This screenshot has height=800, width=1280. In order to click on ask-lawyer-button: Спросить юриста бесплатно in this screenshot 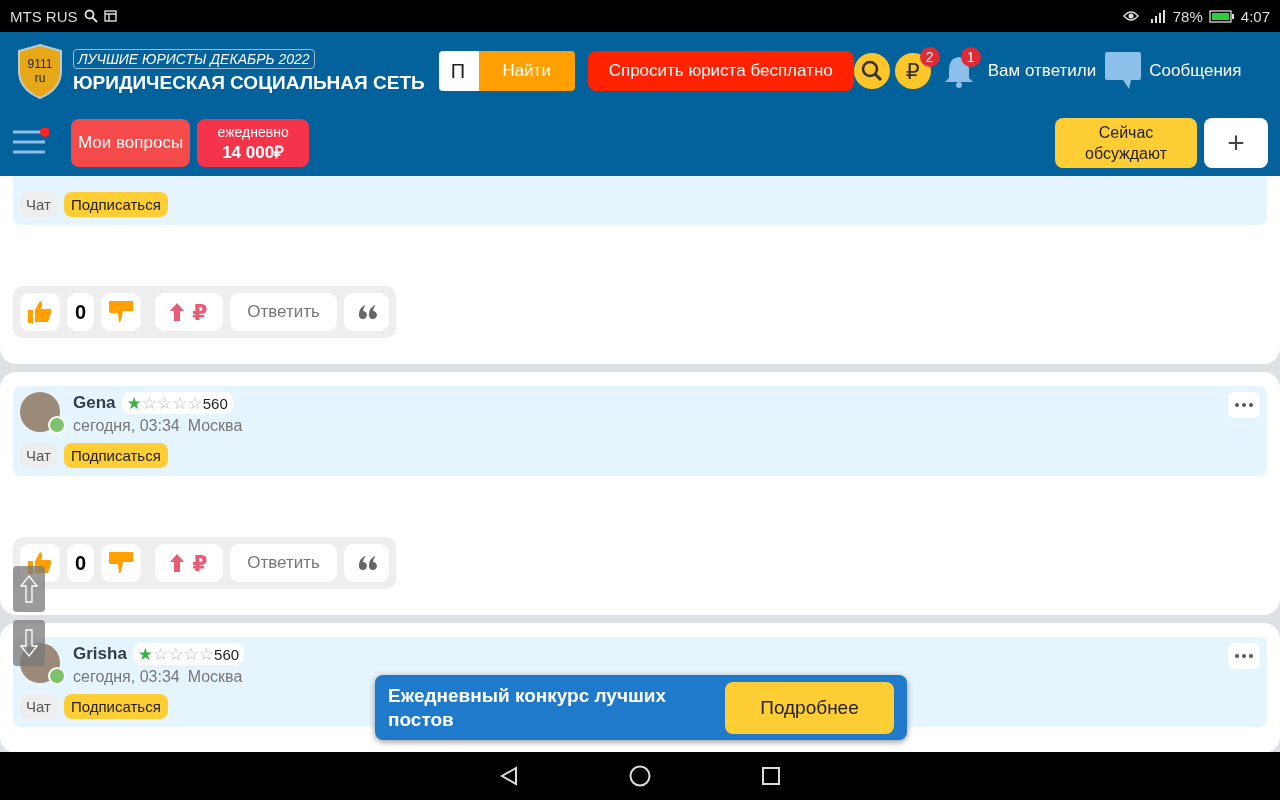, I will do `click(720, 71)`.